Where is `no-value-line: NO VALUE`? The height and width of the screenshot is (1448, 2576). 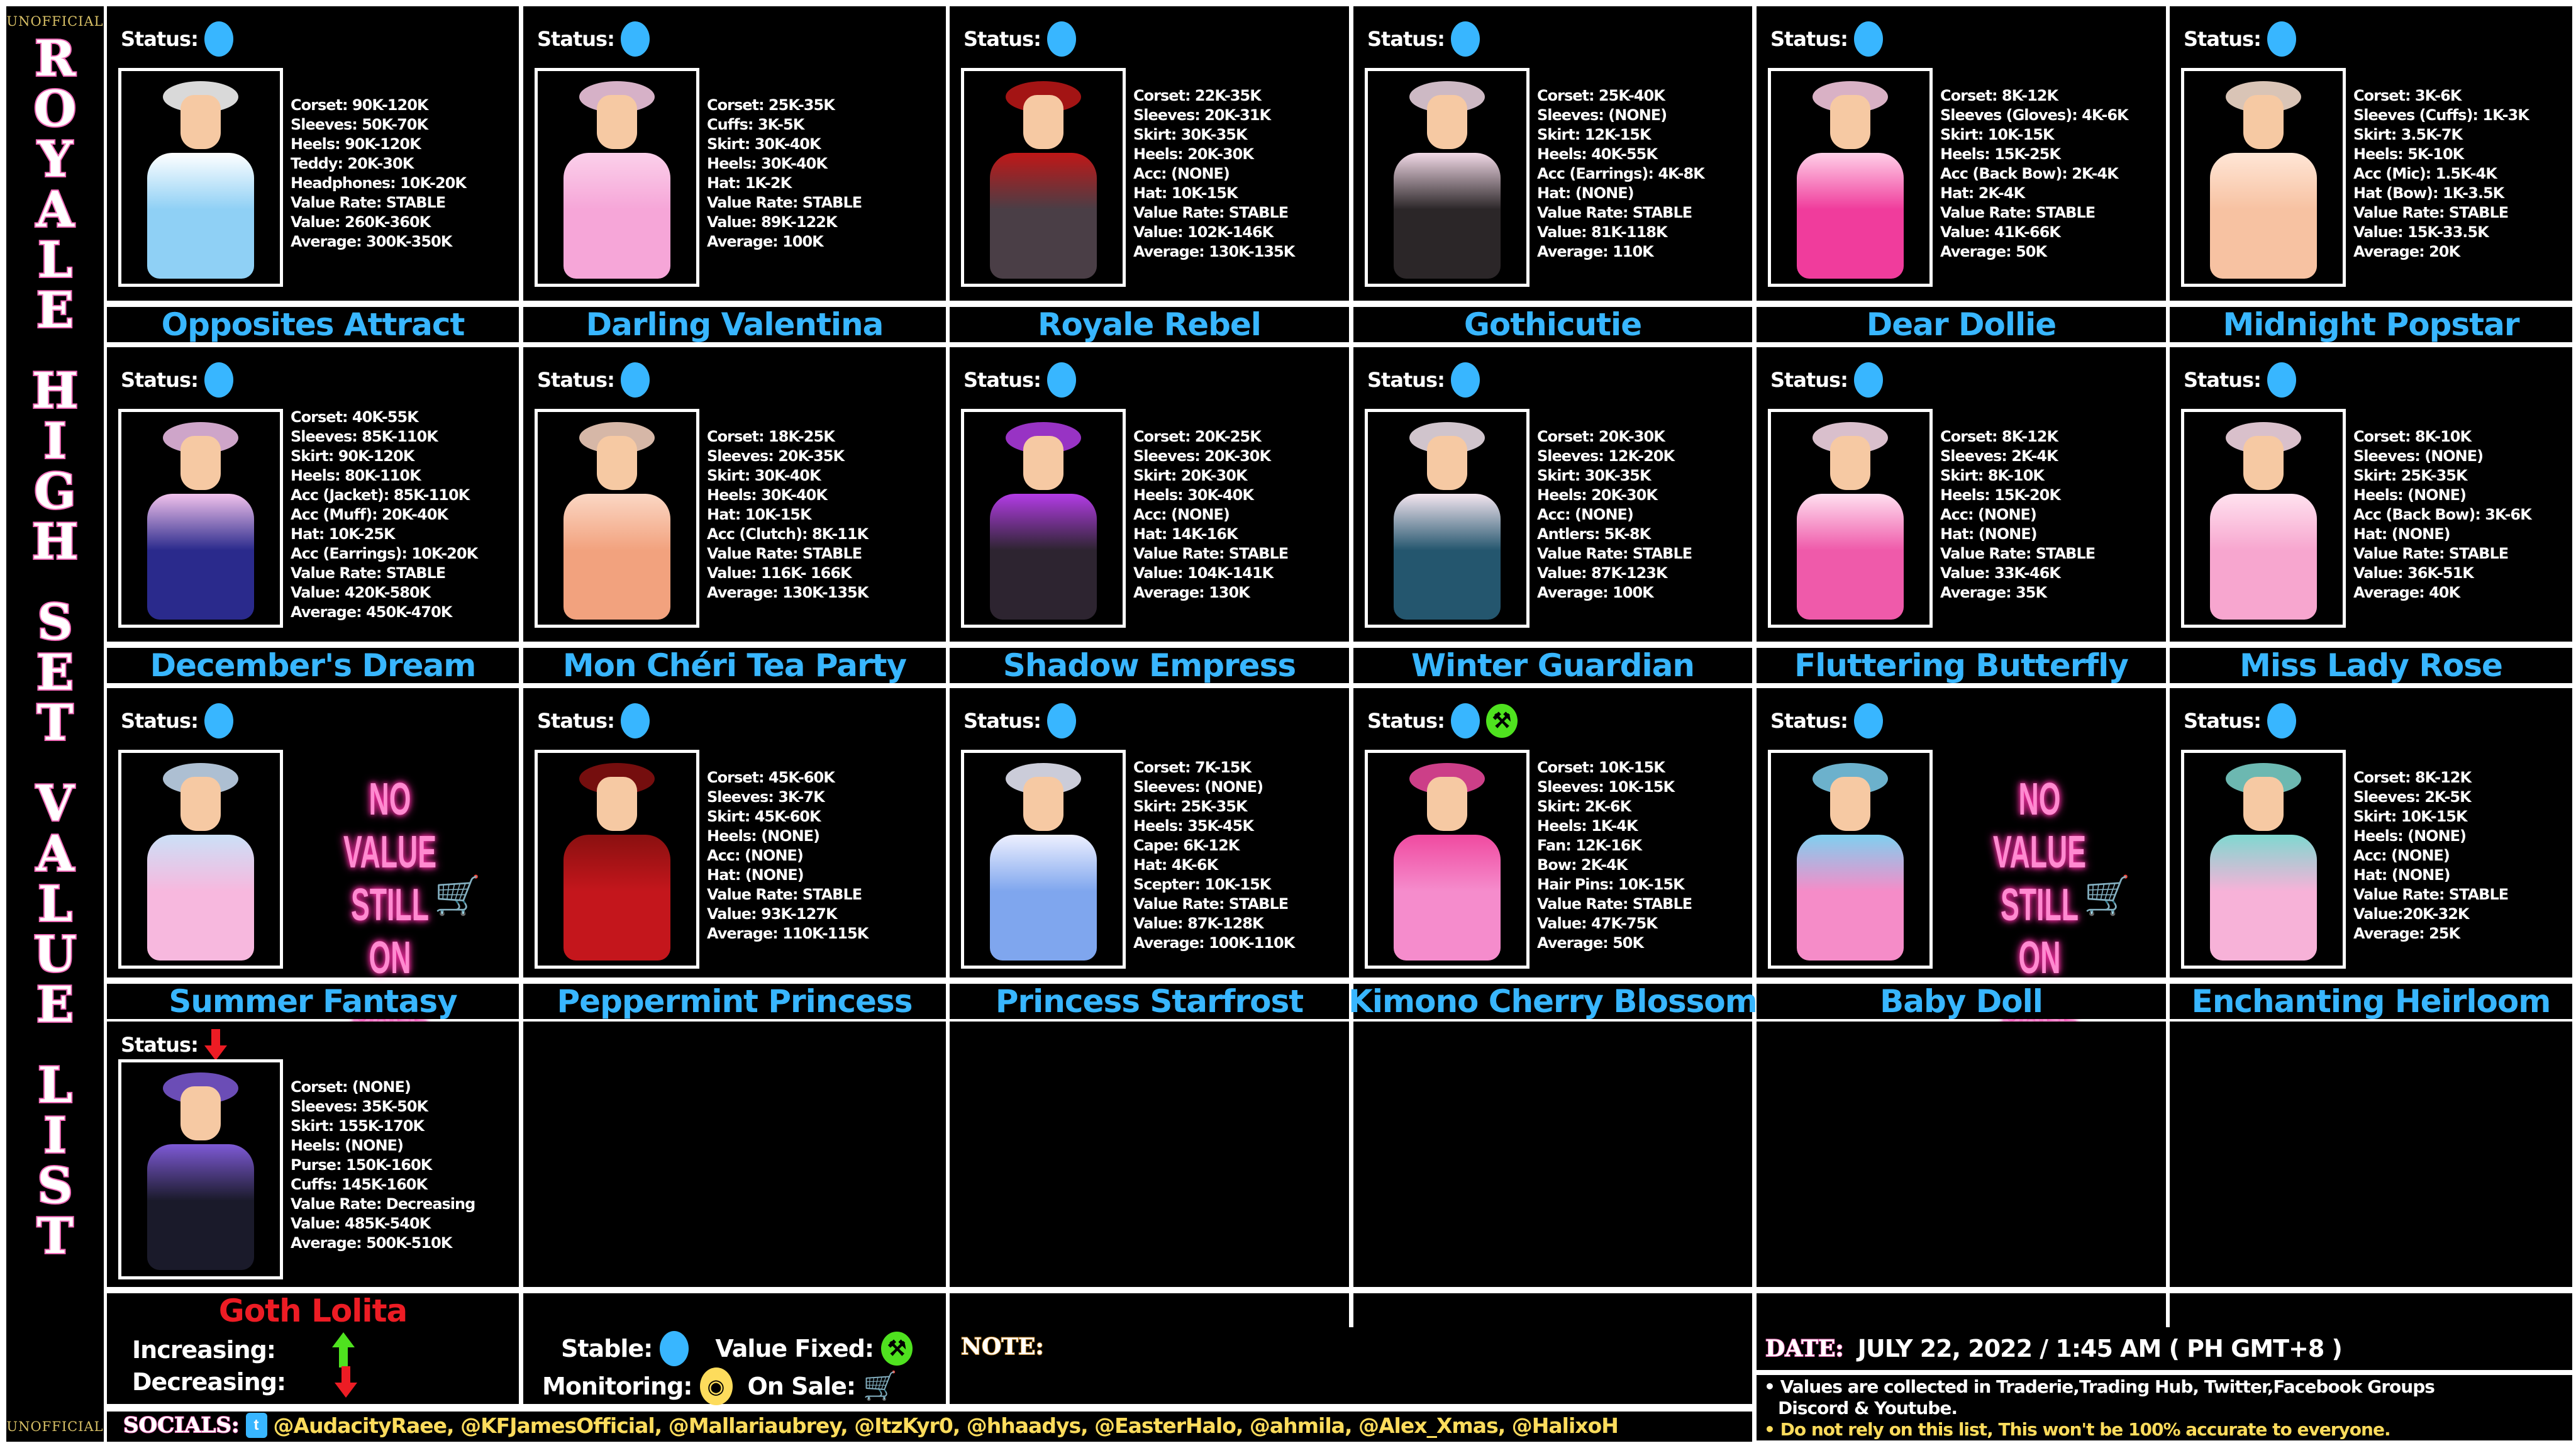 no-value-line: NO VALUE is located at coordinates (2039, 825).